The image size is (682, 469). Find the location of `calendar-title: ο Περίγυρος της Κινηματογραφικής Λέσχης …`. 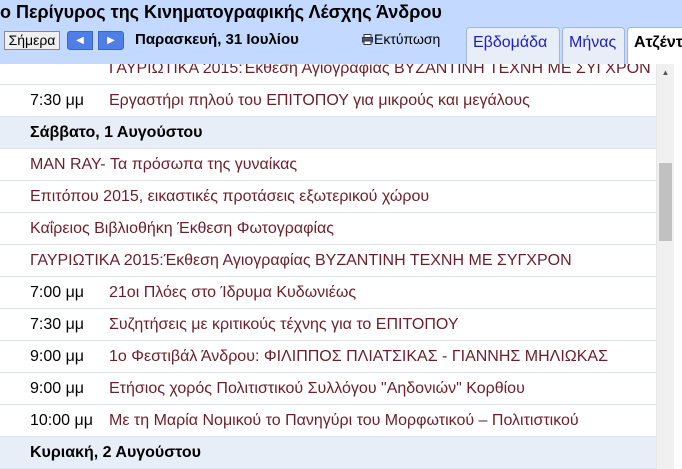

calendar-title: ο Περίγυρος της Κινηματογραφικής Λέσχης … is located at coordinates (221, 12).